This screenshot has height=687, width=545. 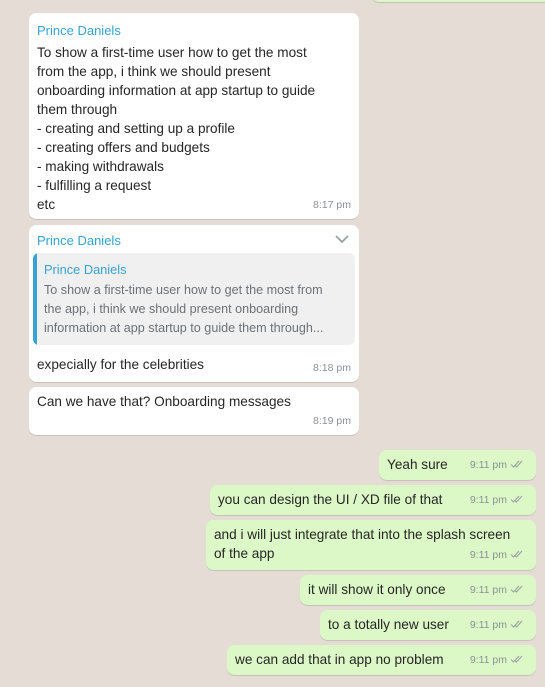 What do you see at coordinates (457, 465) in the screenshot?
I see `outgoing-message: Yeah sure 9:11 pm` at bounding box center [457, 465].